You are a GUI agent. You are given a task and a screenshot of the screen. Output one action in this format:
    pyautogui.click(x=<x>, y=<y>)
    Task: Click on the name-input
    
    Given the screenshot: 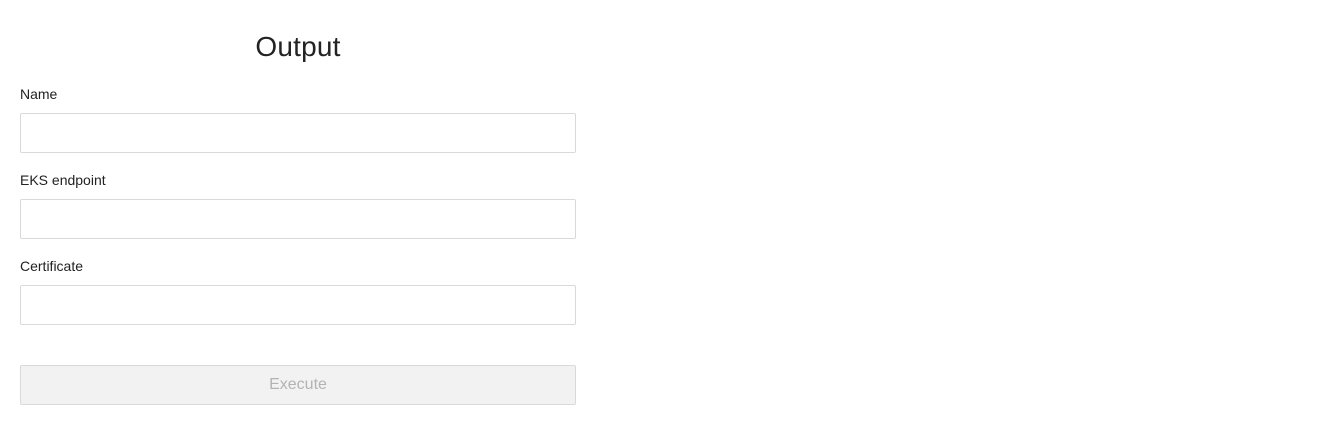 What is the action you would take?
    pyautogui.click(x=298, y=133)
    